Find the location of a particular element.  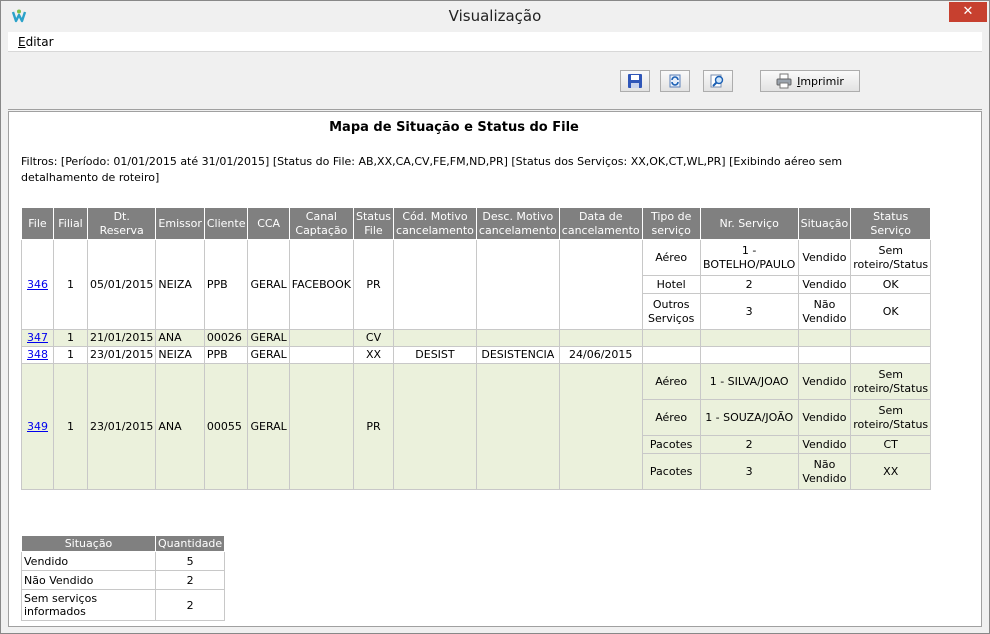

cell-nr-servico: 2 is located at coordinates (749, 284).